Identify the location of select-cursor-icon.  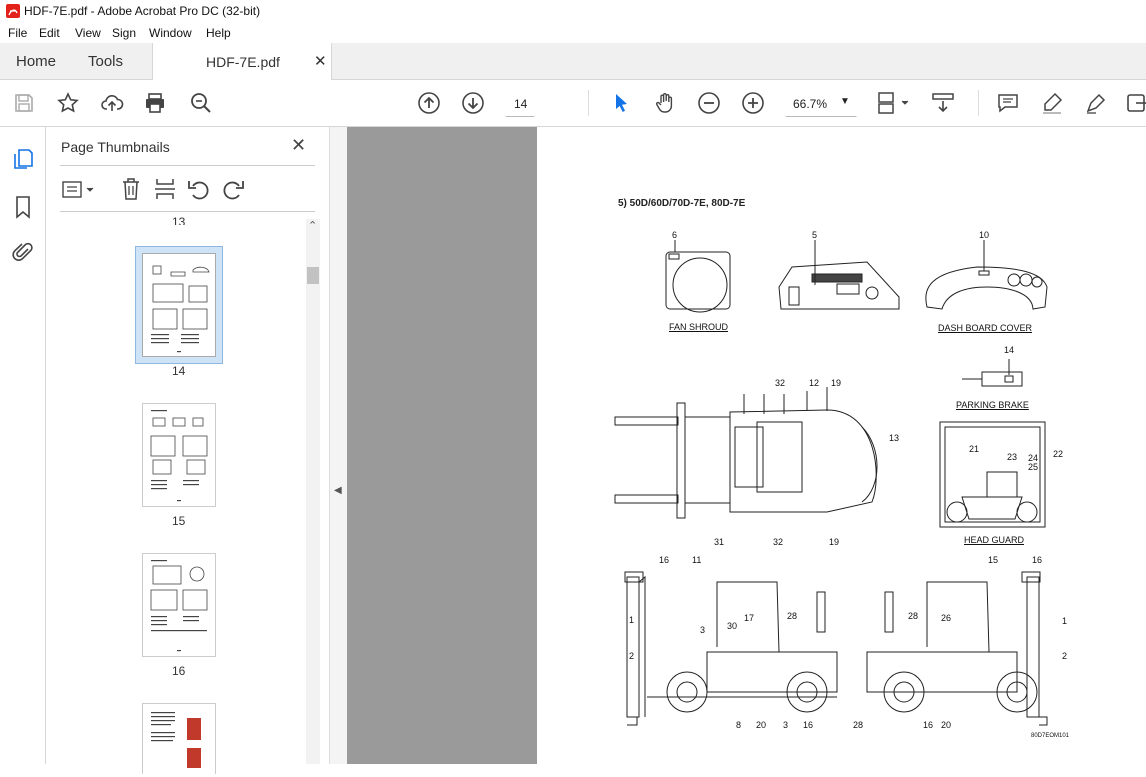
(621, 103).